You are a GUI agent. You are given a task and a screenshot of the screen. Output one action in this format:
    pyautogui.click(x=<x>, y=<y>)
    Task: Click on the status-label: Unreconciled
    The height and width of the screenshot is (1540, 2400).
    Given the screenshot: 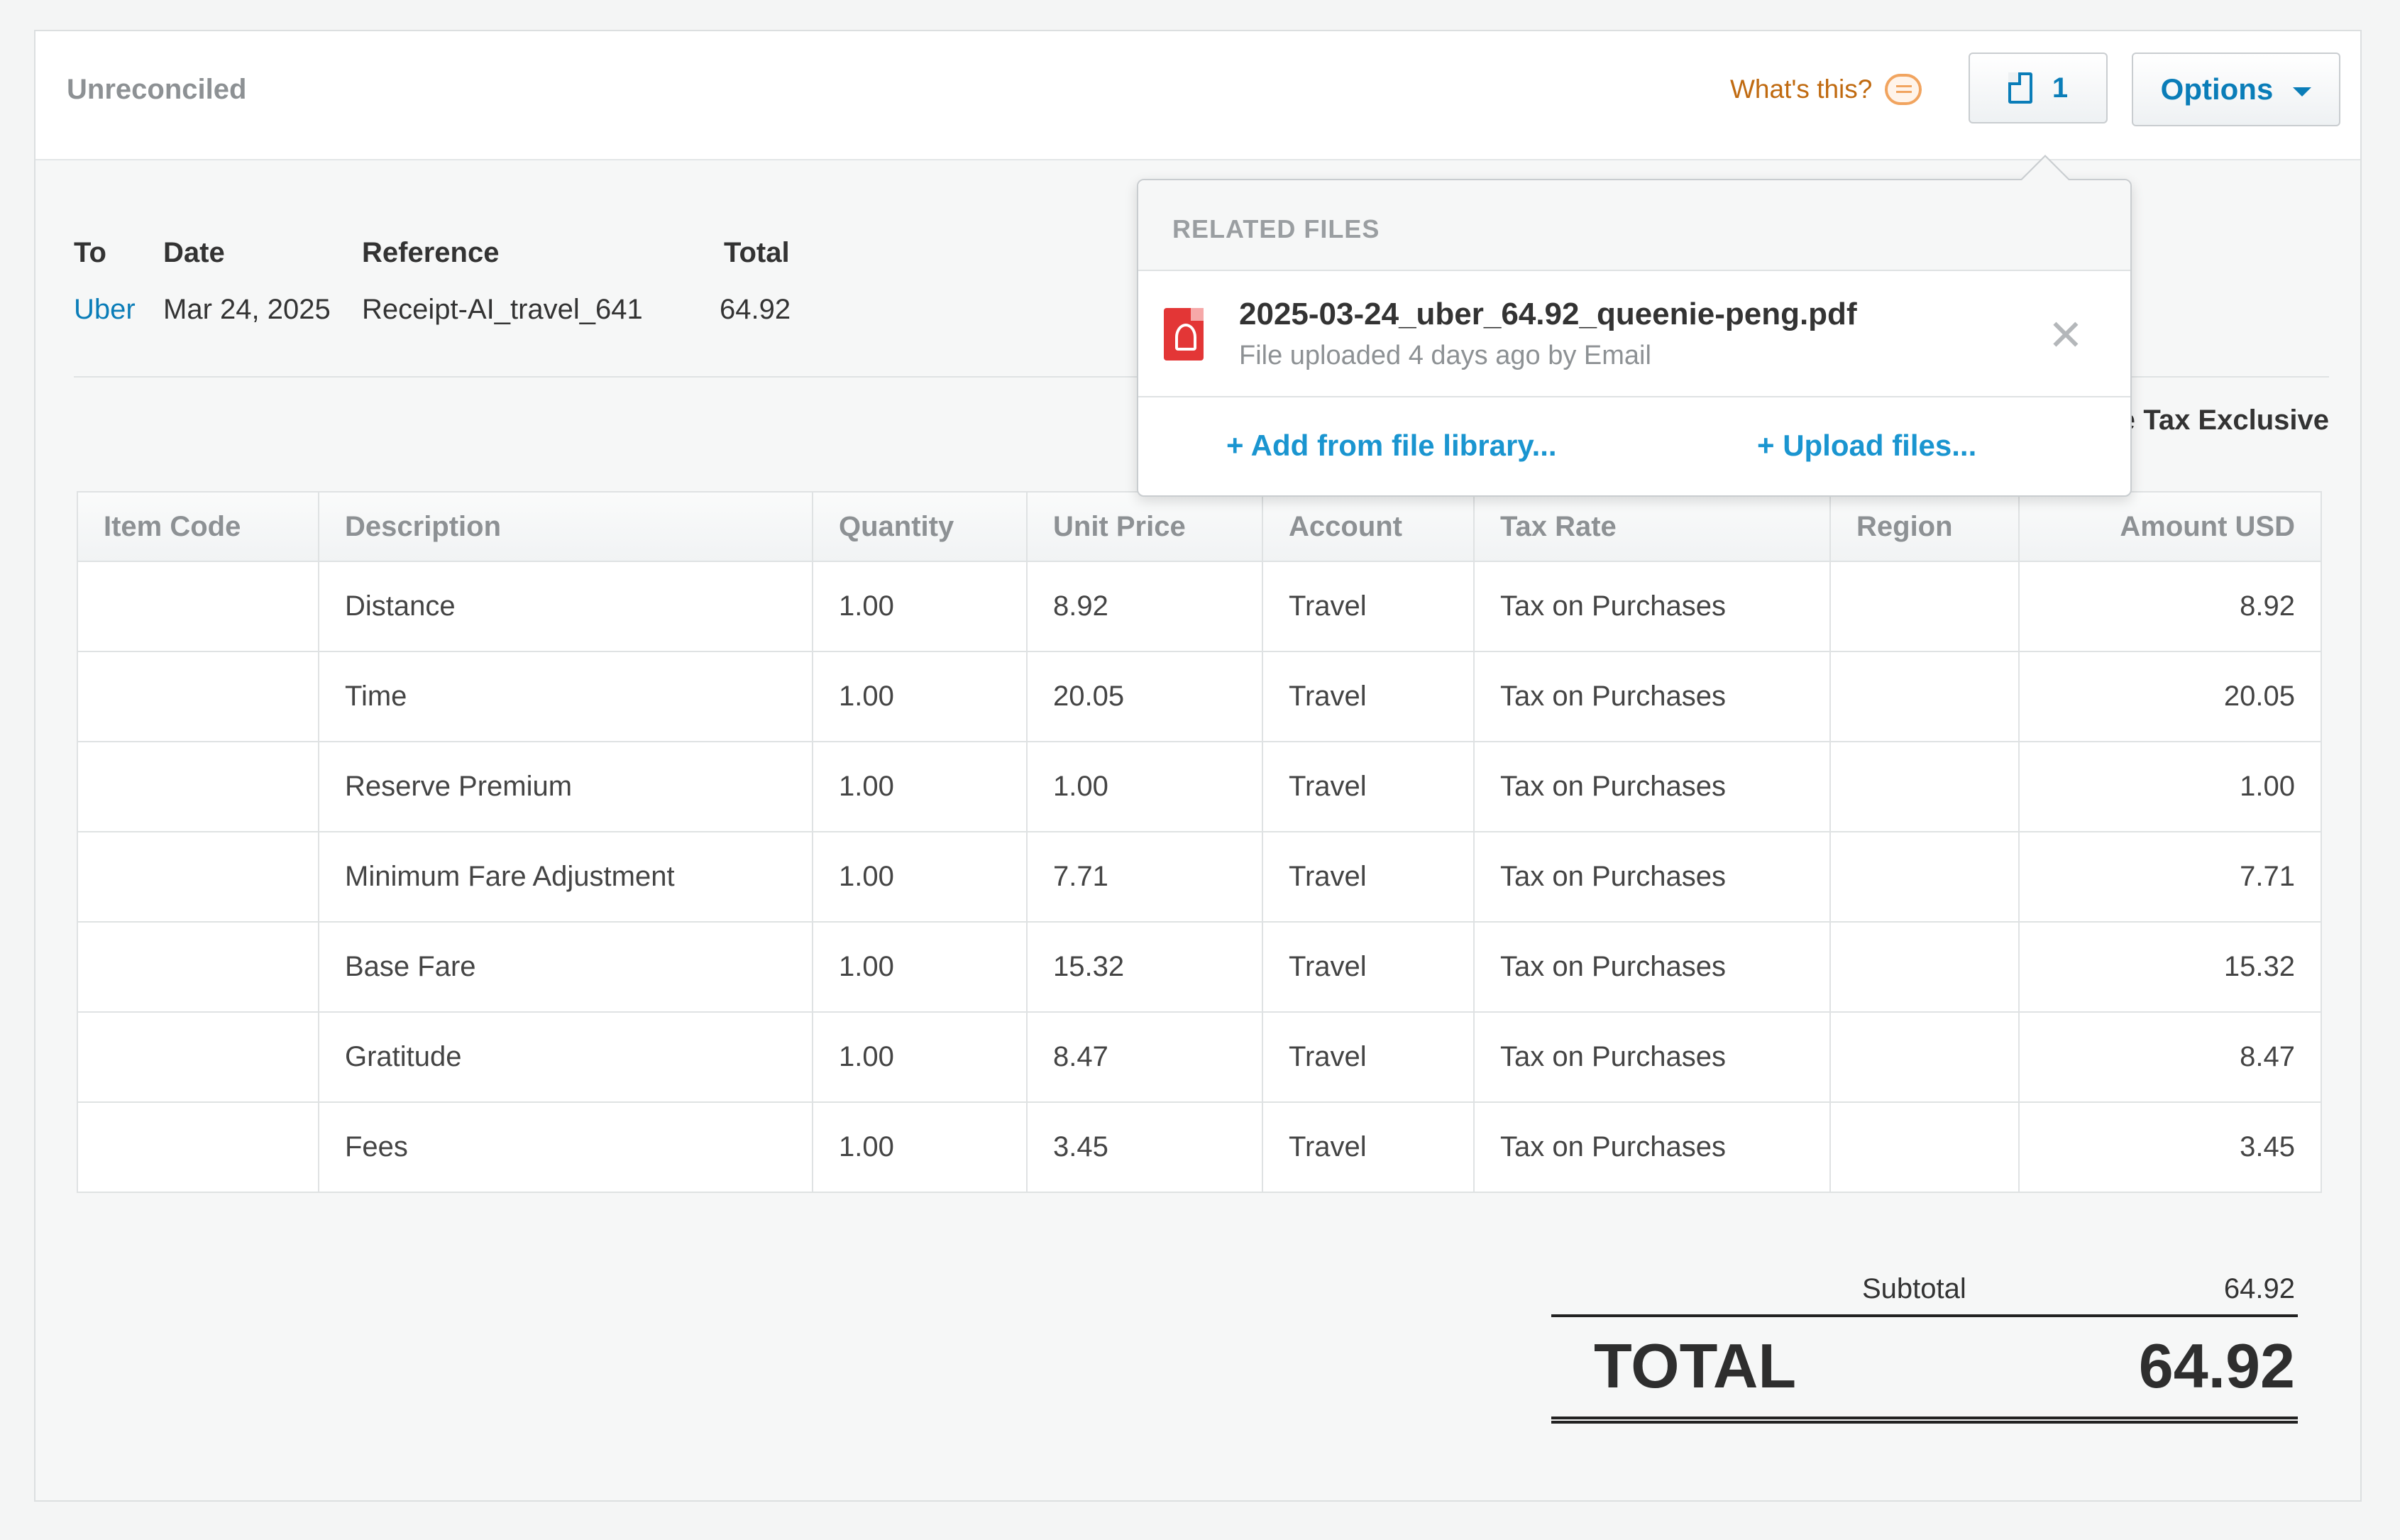 What is the action you would take?
    pyautogui.click(x=157, y=90)
    